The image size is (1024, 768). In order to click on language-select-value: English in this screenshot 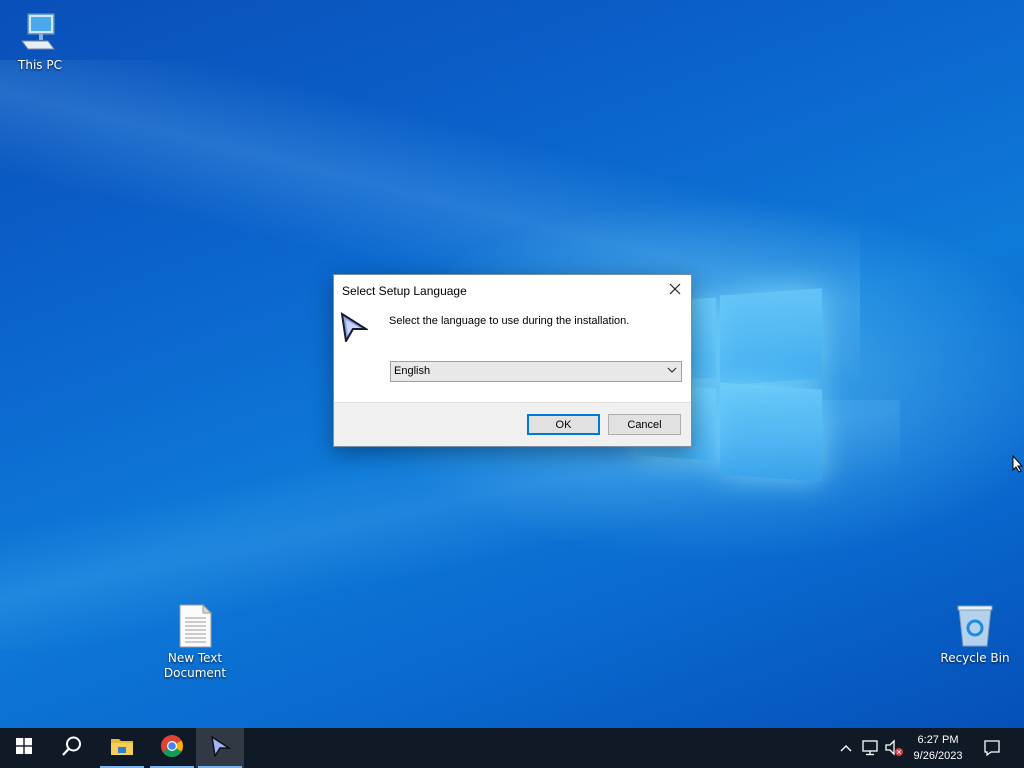, I will do `click(412, 371)`.